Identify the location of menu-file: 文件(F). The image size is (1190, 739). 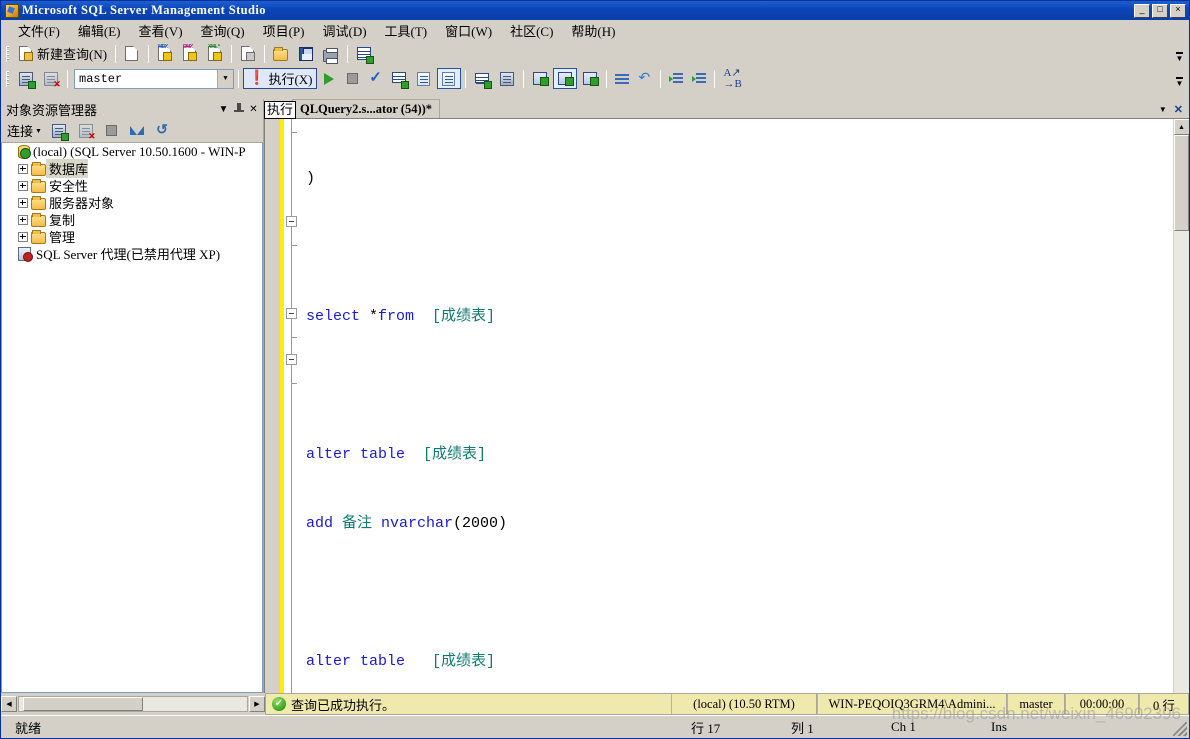
(39, 30).